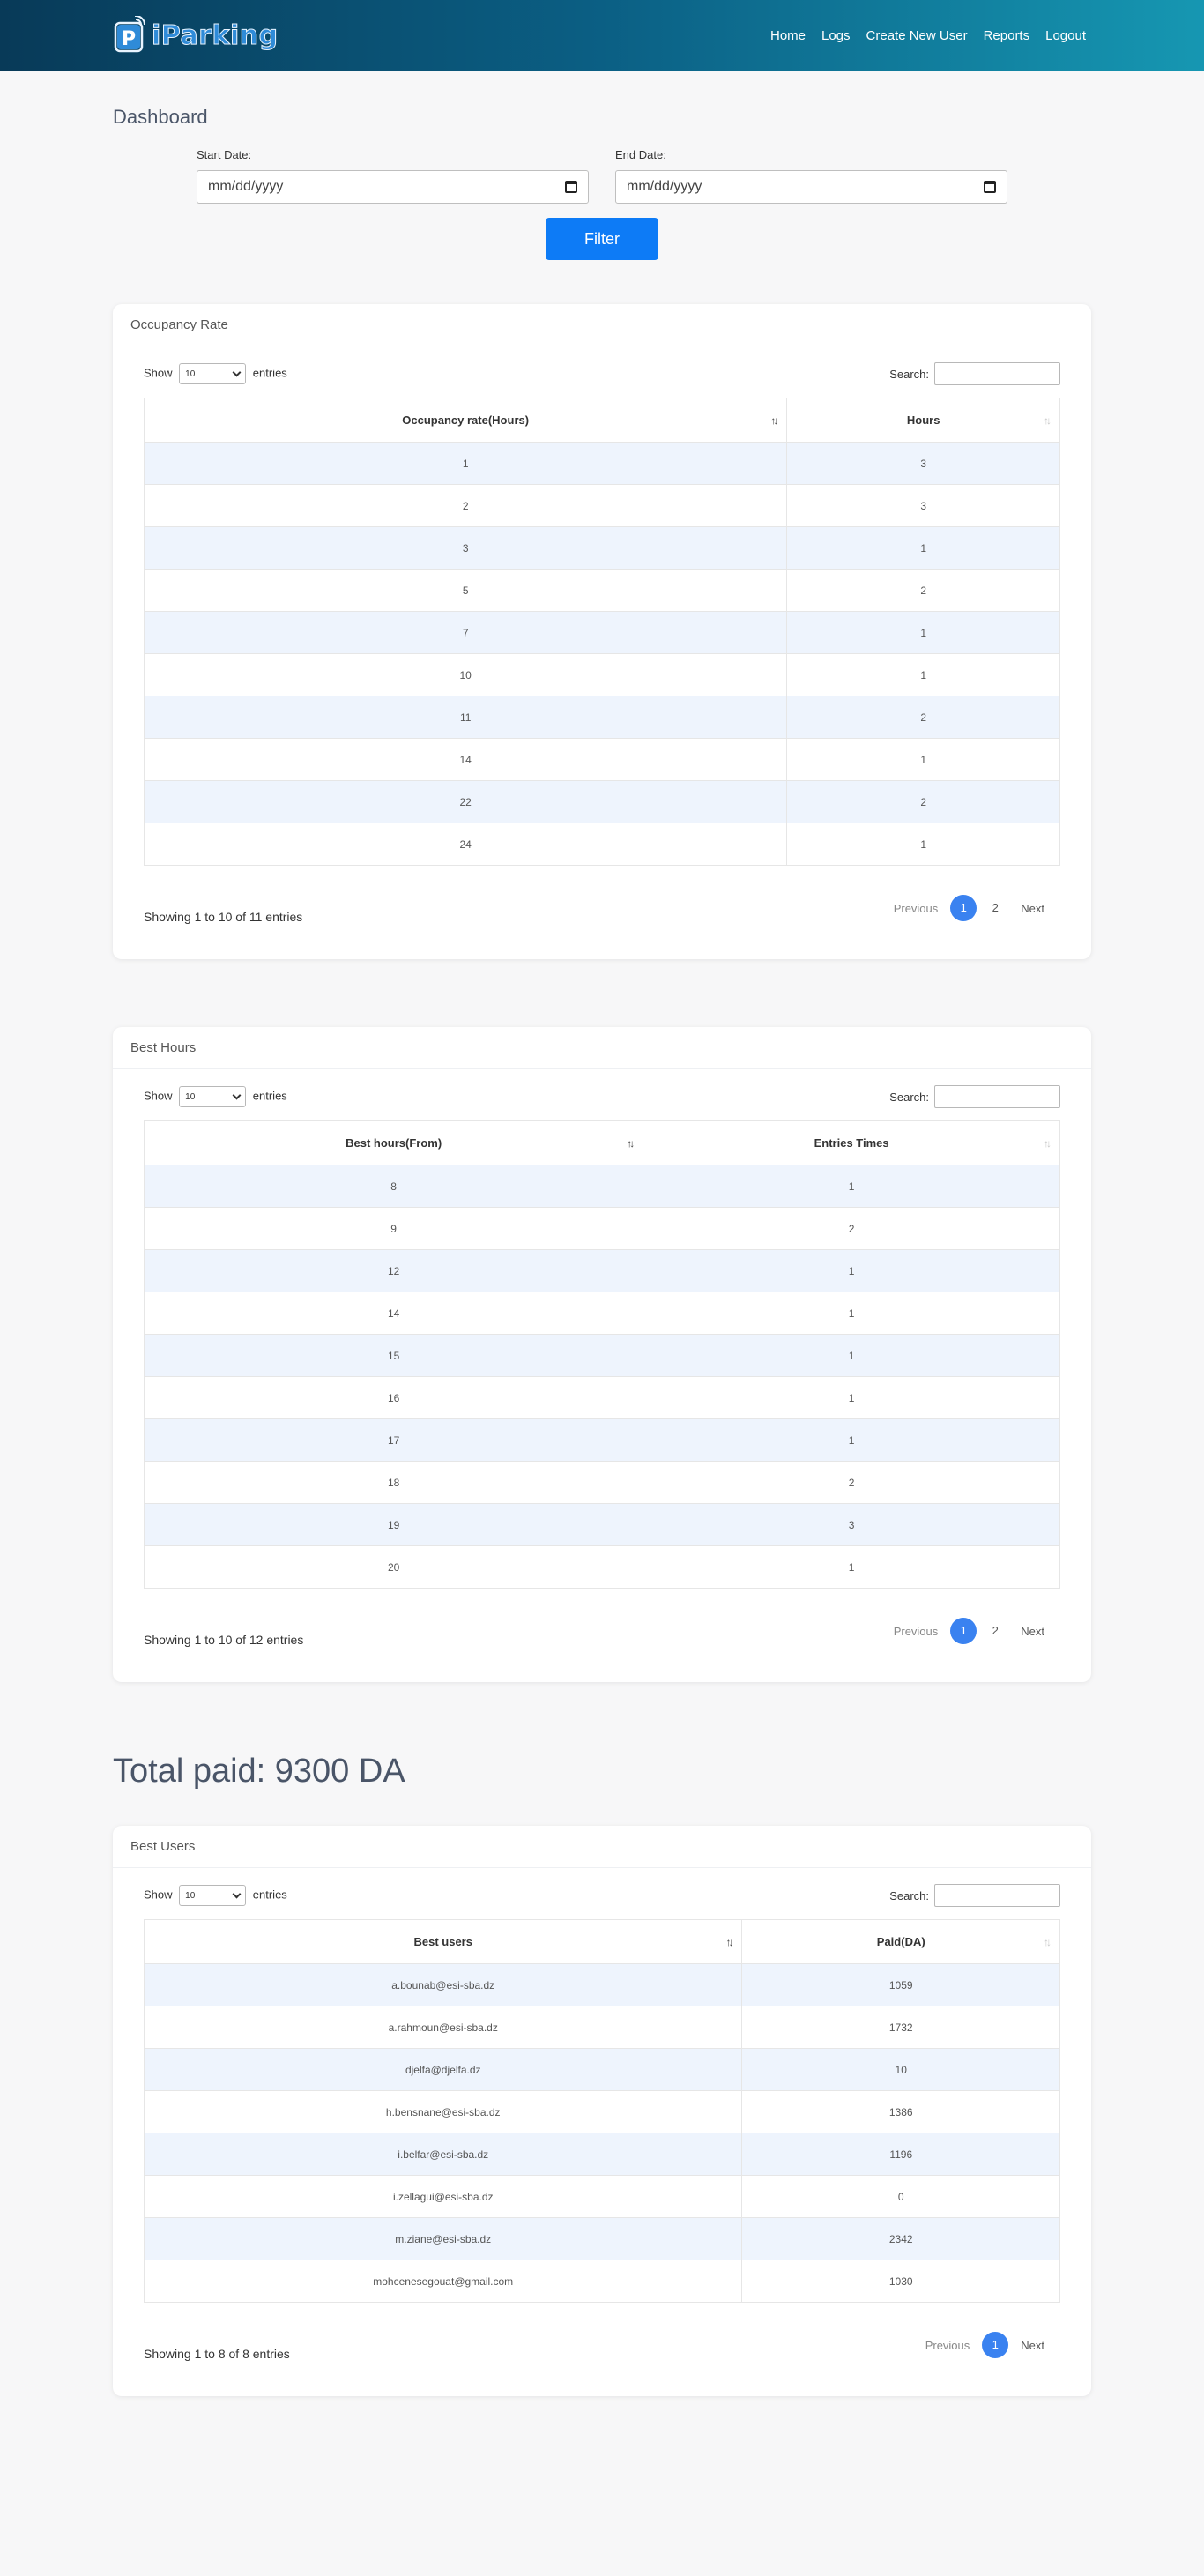 This screenshot has height=2576, width=1204. I want to click on column-header-entries-times: Entries Times ↑↓, so click(851, 1142).